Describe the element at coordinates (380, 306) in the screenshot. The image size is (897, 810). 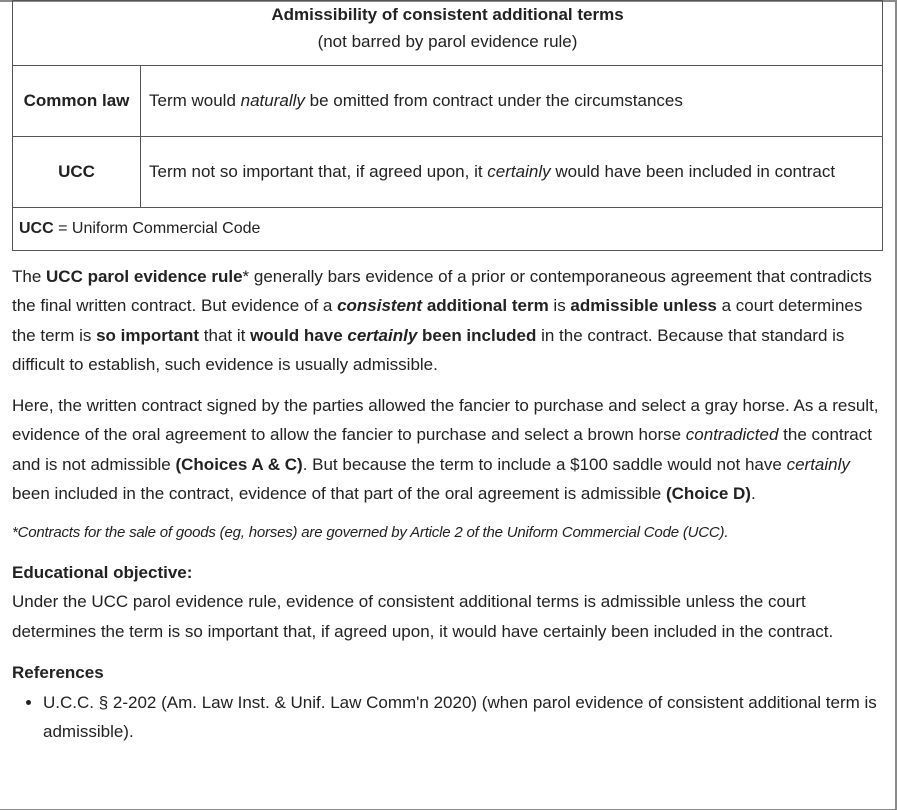
I see `bold-italic-run: consistent` at that location.